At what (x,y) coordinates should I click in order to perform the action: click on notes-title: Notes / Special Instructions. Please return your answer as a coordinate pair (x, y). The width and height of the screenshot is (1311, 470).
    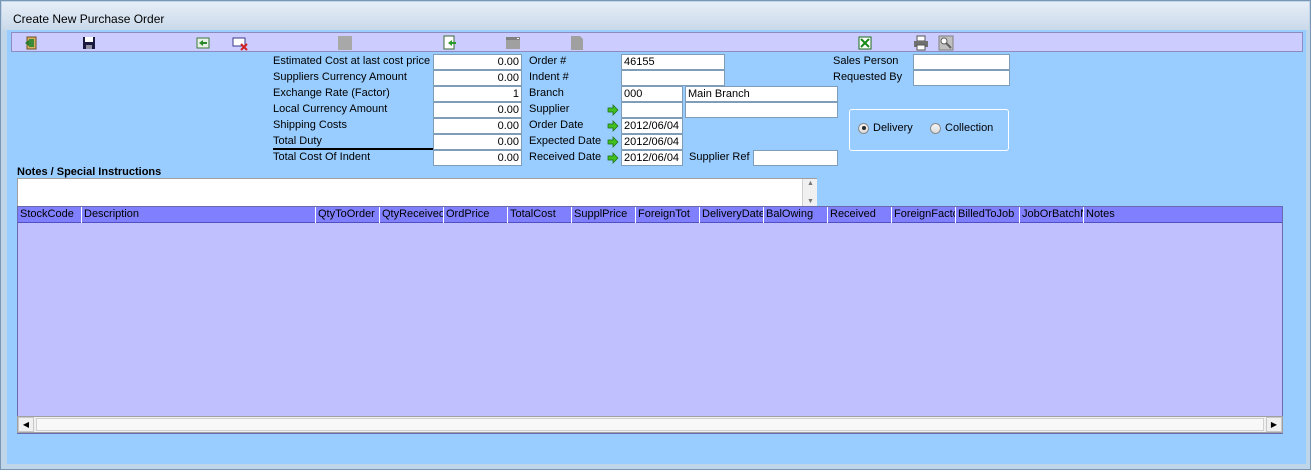
    Looking at the image, I should click on (89, 172).